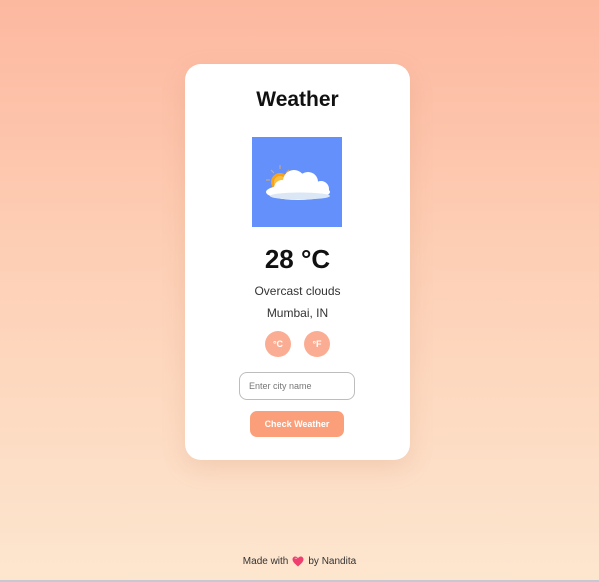  I want to click on weather-description: Overcast clouds, so click(297, 291).